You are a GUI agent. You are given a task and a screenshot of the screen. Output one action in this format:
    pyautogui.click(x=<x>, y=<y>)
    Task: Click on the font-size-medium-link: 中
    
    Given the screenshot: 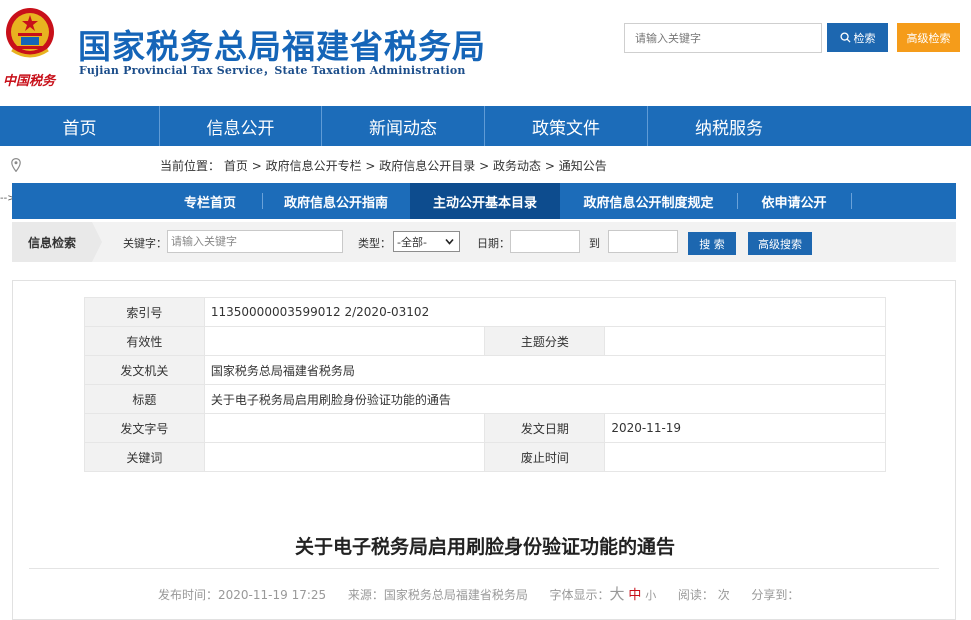 What is the action you would take?
    pyautogui.click(x=634, y=595)
    